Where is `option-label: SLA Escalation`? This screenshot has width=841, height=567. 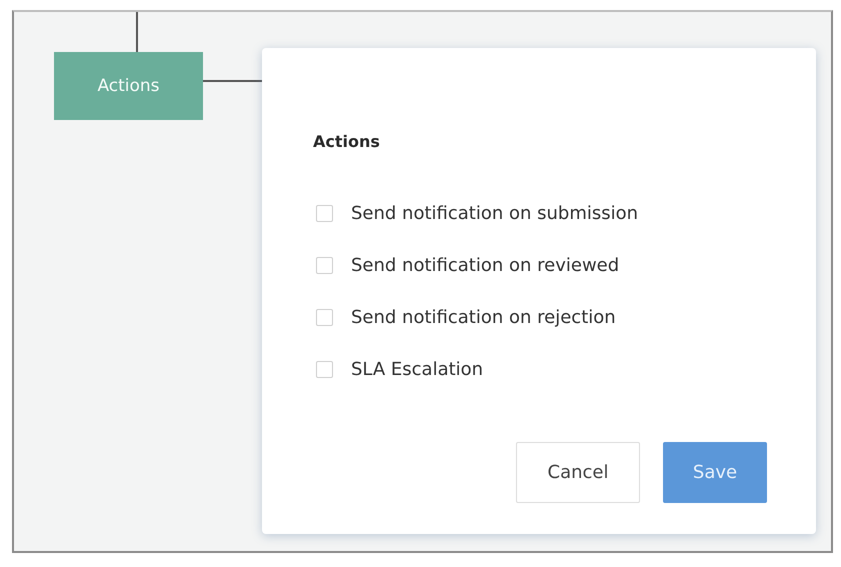 option-label: SLA Escalation is located at coordinates (417, 369).